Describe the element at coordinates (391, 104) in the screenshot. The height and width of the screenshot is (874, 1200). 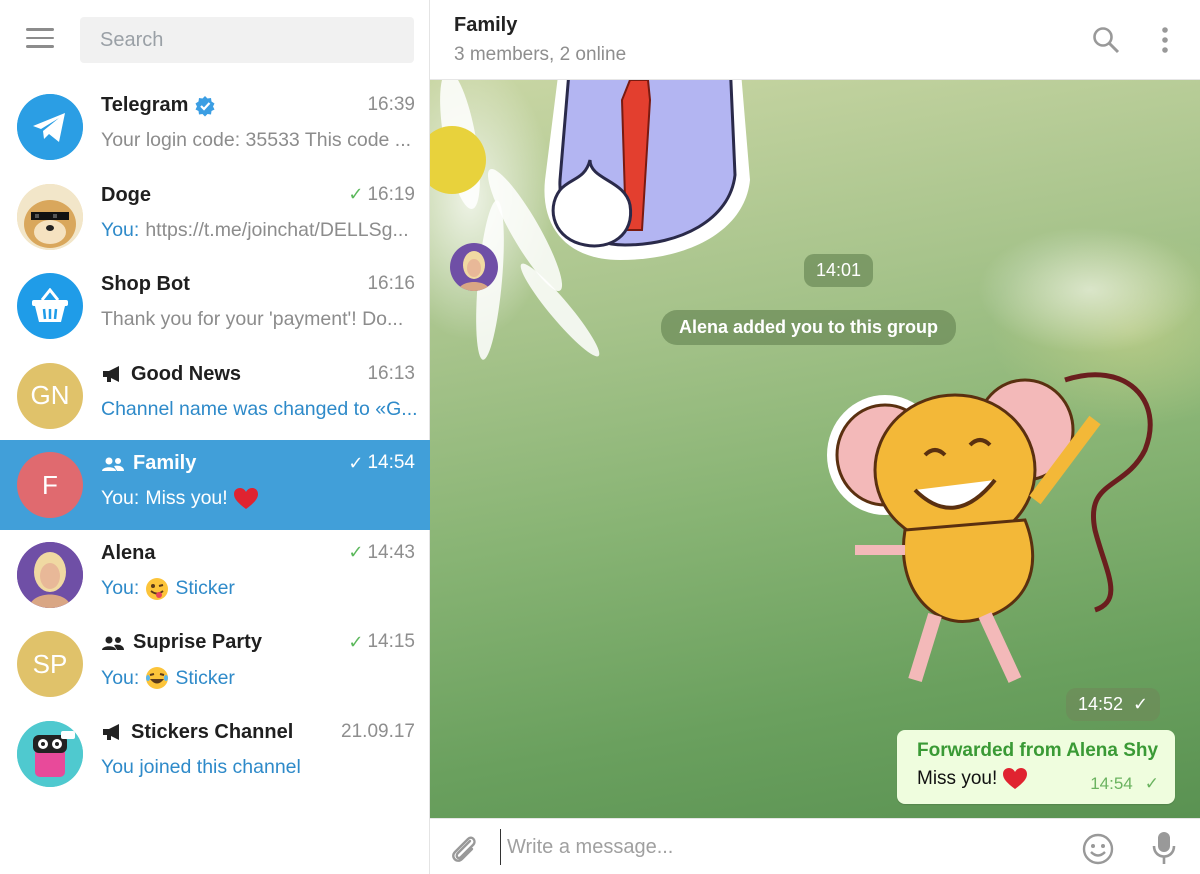
I see `chat-time: 16:39` at that location.